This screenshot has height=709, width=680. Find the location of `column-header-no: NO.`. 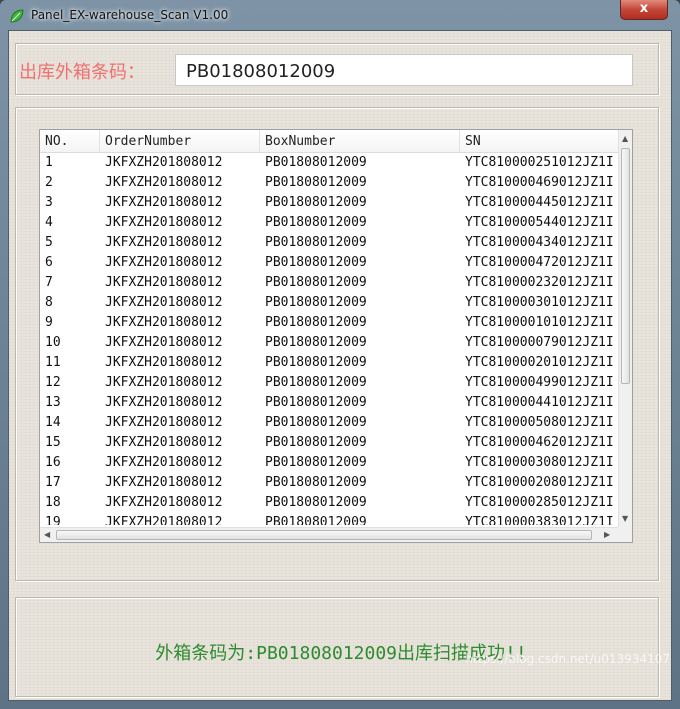

column-header-no: NO. is located at coordinates (70, 141).